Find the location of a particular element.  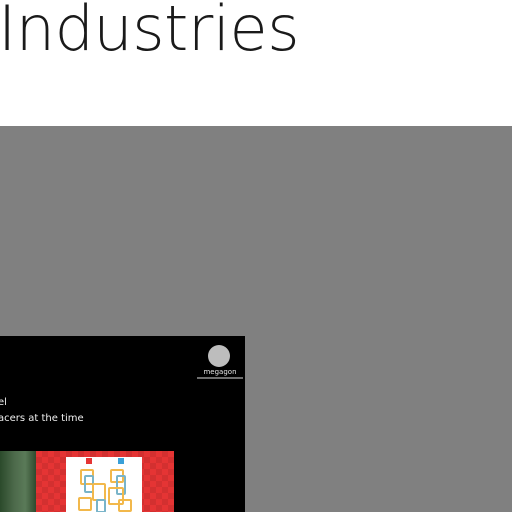

caption-line-2: acers at the time is located at coordinates (42, 418).